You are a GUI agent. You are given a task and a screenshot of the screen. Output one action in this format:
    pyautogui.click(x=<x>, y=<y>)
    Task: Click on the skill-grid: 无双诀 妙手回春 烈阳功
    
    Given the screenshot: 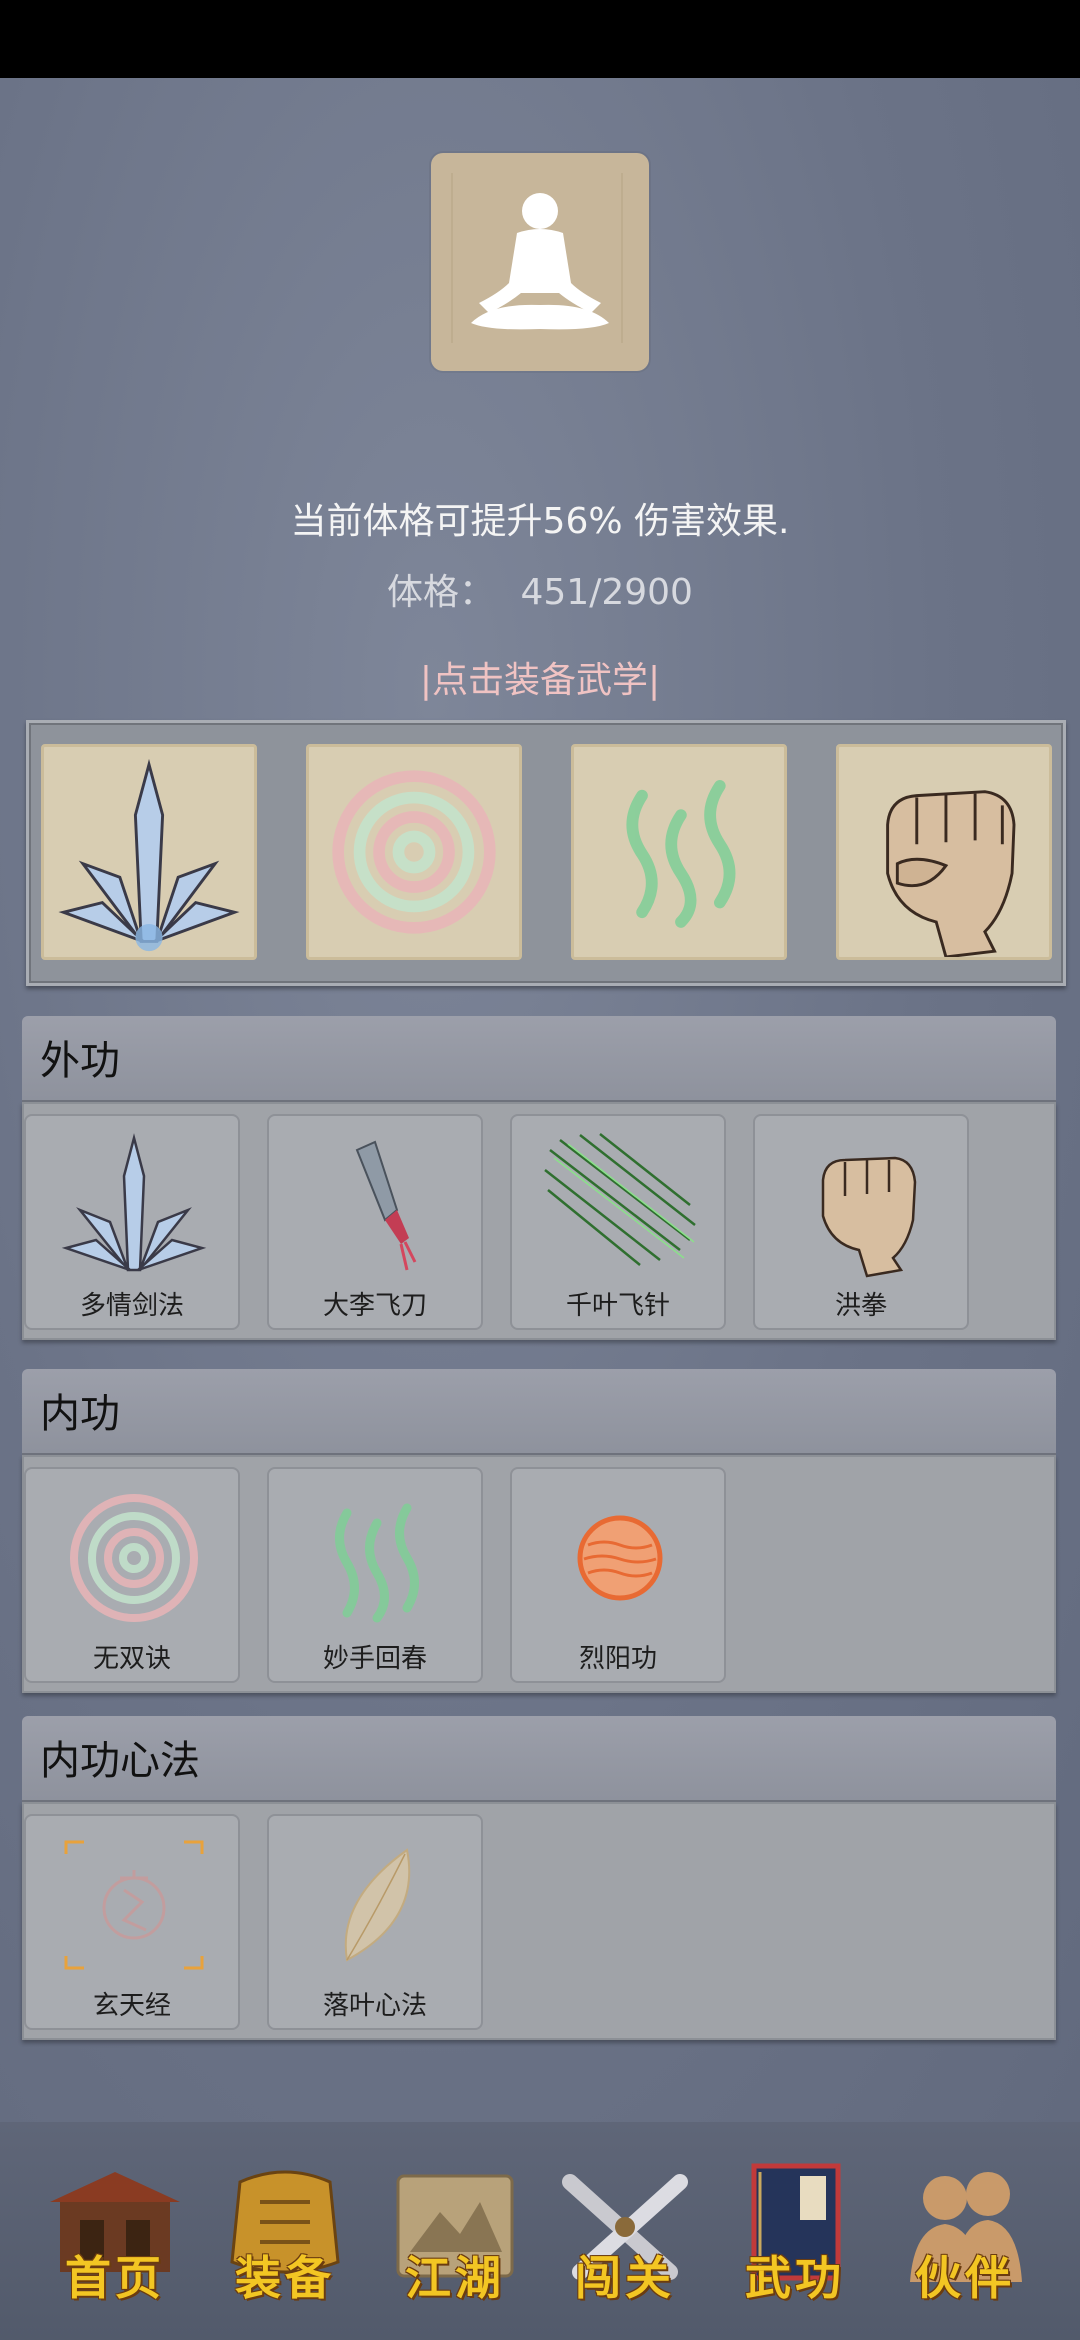 What is the action you would take?
    pyautogui.click(x=539, y=1574)
    